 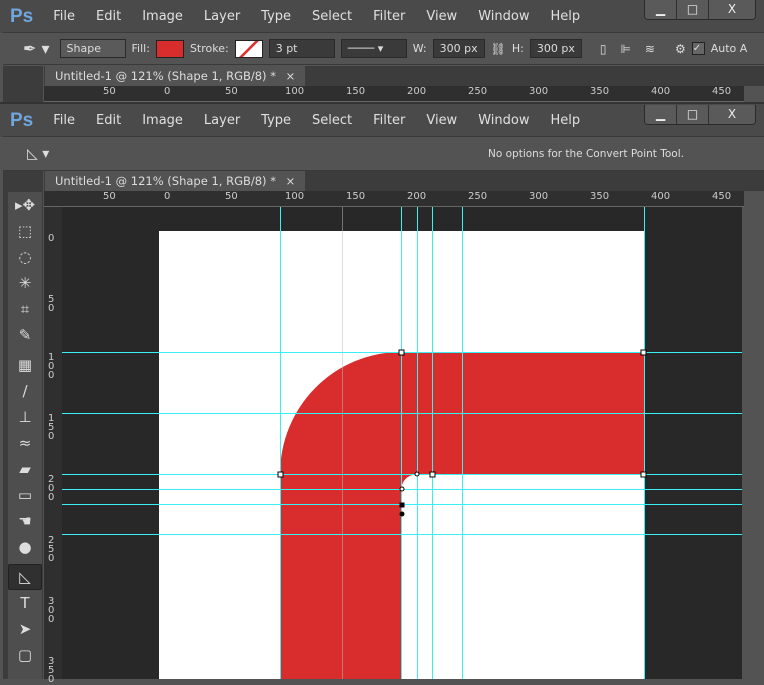 What do you see at coordinates (517, 48) in the screenshot?
I see `h-label: H:` at bounding box center [517, 48].